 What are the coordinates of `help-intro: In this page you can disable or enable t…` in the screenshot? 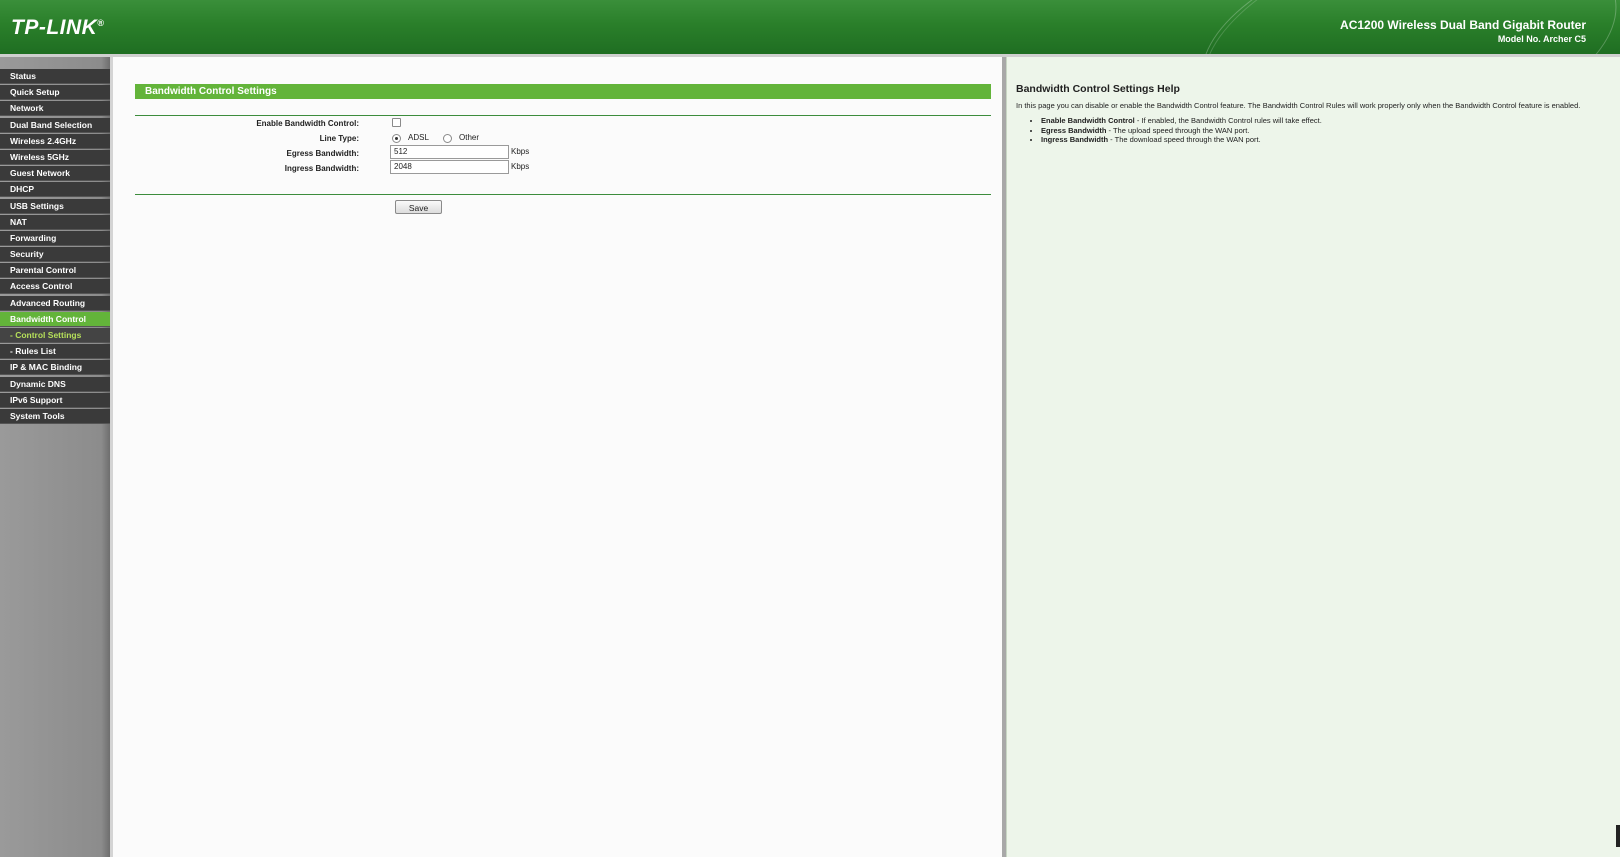 It's located at (1298, 105).